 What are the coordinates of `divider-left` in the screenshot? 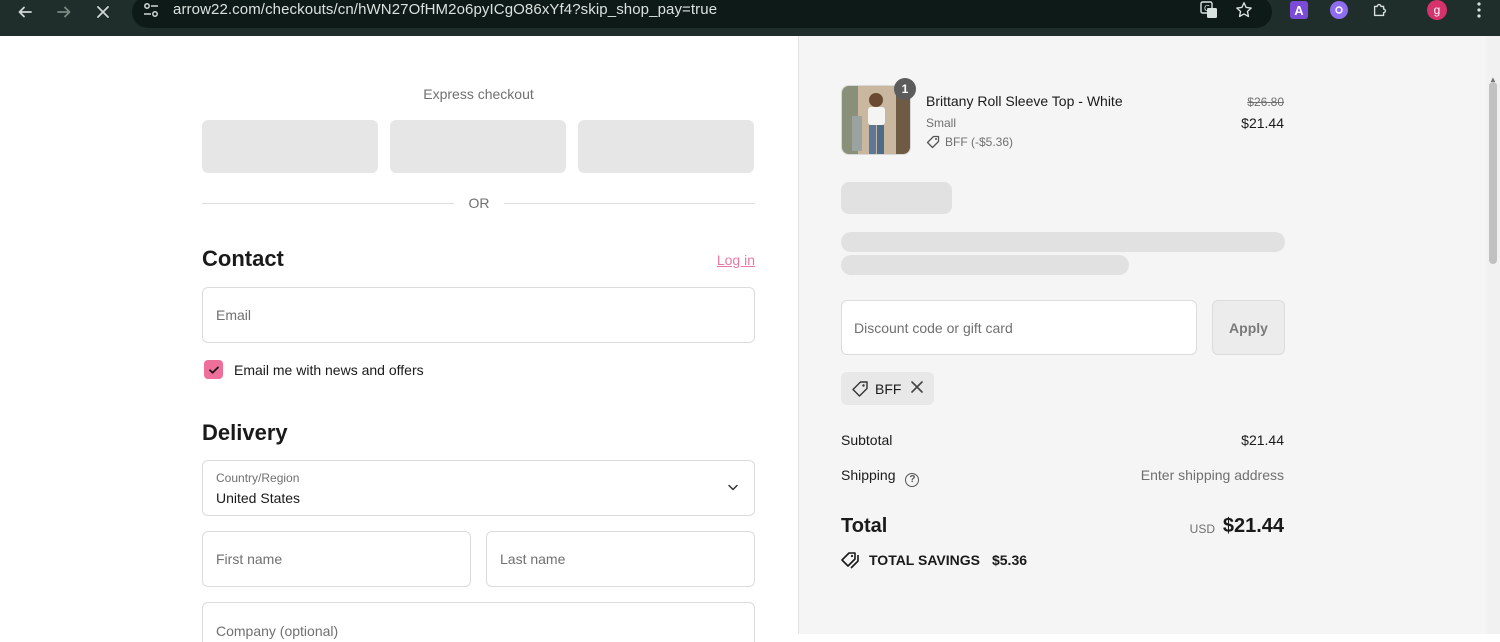 It's located at (328, 203).